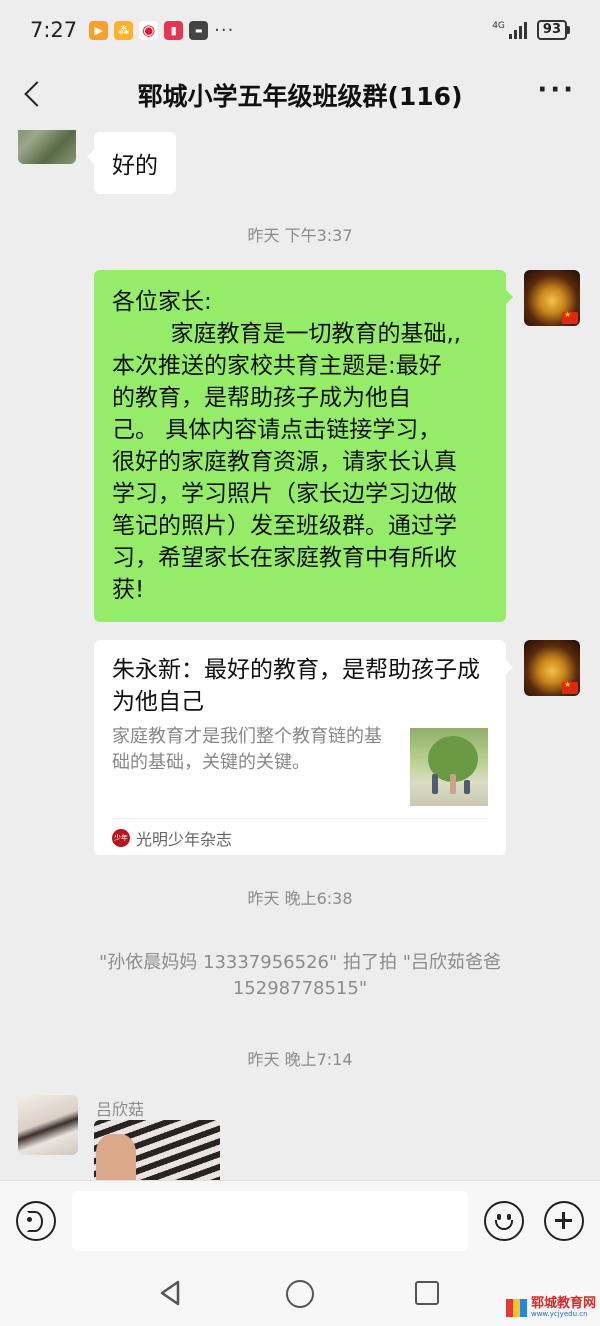 This screenshot has height=1326, width=600. I want to click on battery-icon: 93, so click(553, 30).